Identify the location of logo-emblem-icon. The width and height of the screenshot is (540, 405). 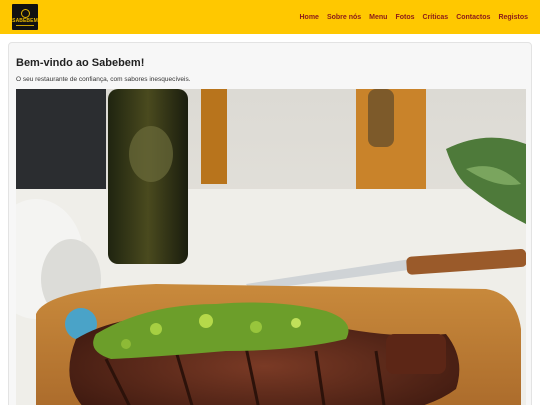
(25, 13).